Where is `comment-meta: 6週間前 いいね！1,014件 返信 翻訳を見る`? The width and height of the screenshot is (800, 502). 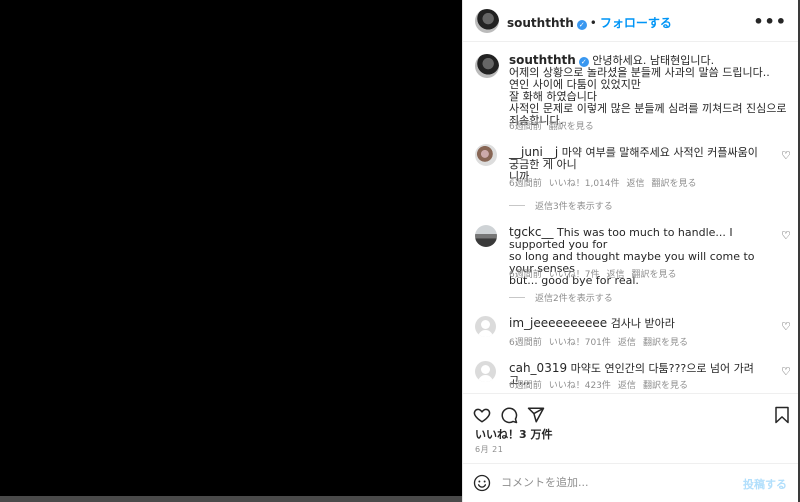
comment-meta: 6週間前 いいね！1,014件 返信 翻訳を見る is located at coordinates (606, 182).